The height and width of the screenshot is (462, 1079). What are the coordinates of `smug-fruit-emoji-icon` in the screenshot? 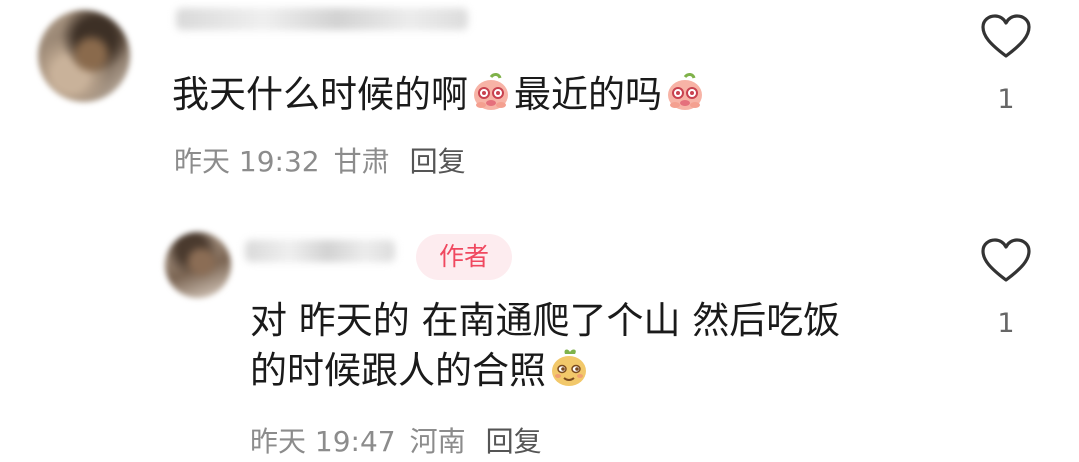 It's located at (569, 367).